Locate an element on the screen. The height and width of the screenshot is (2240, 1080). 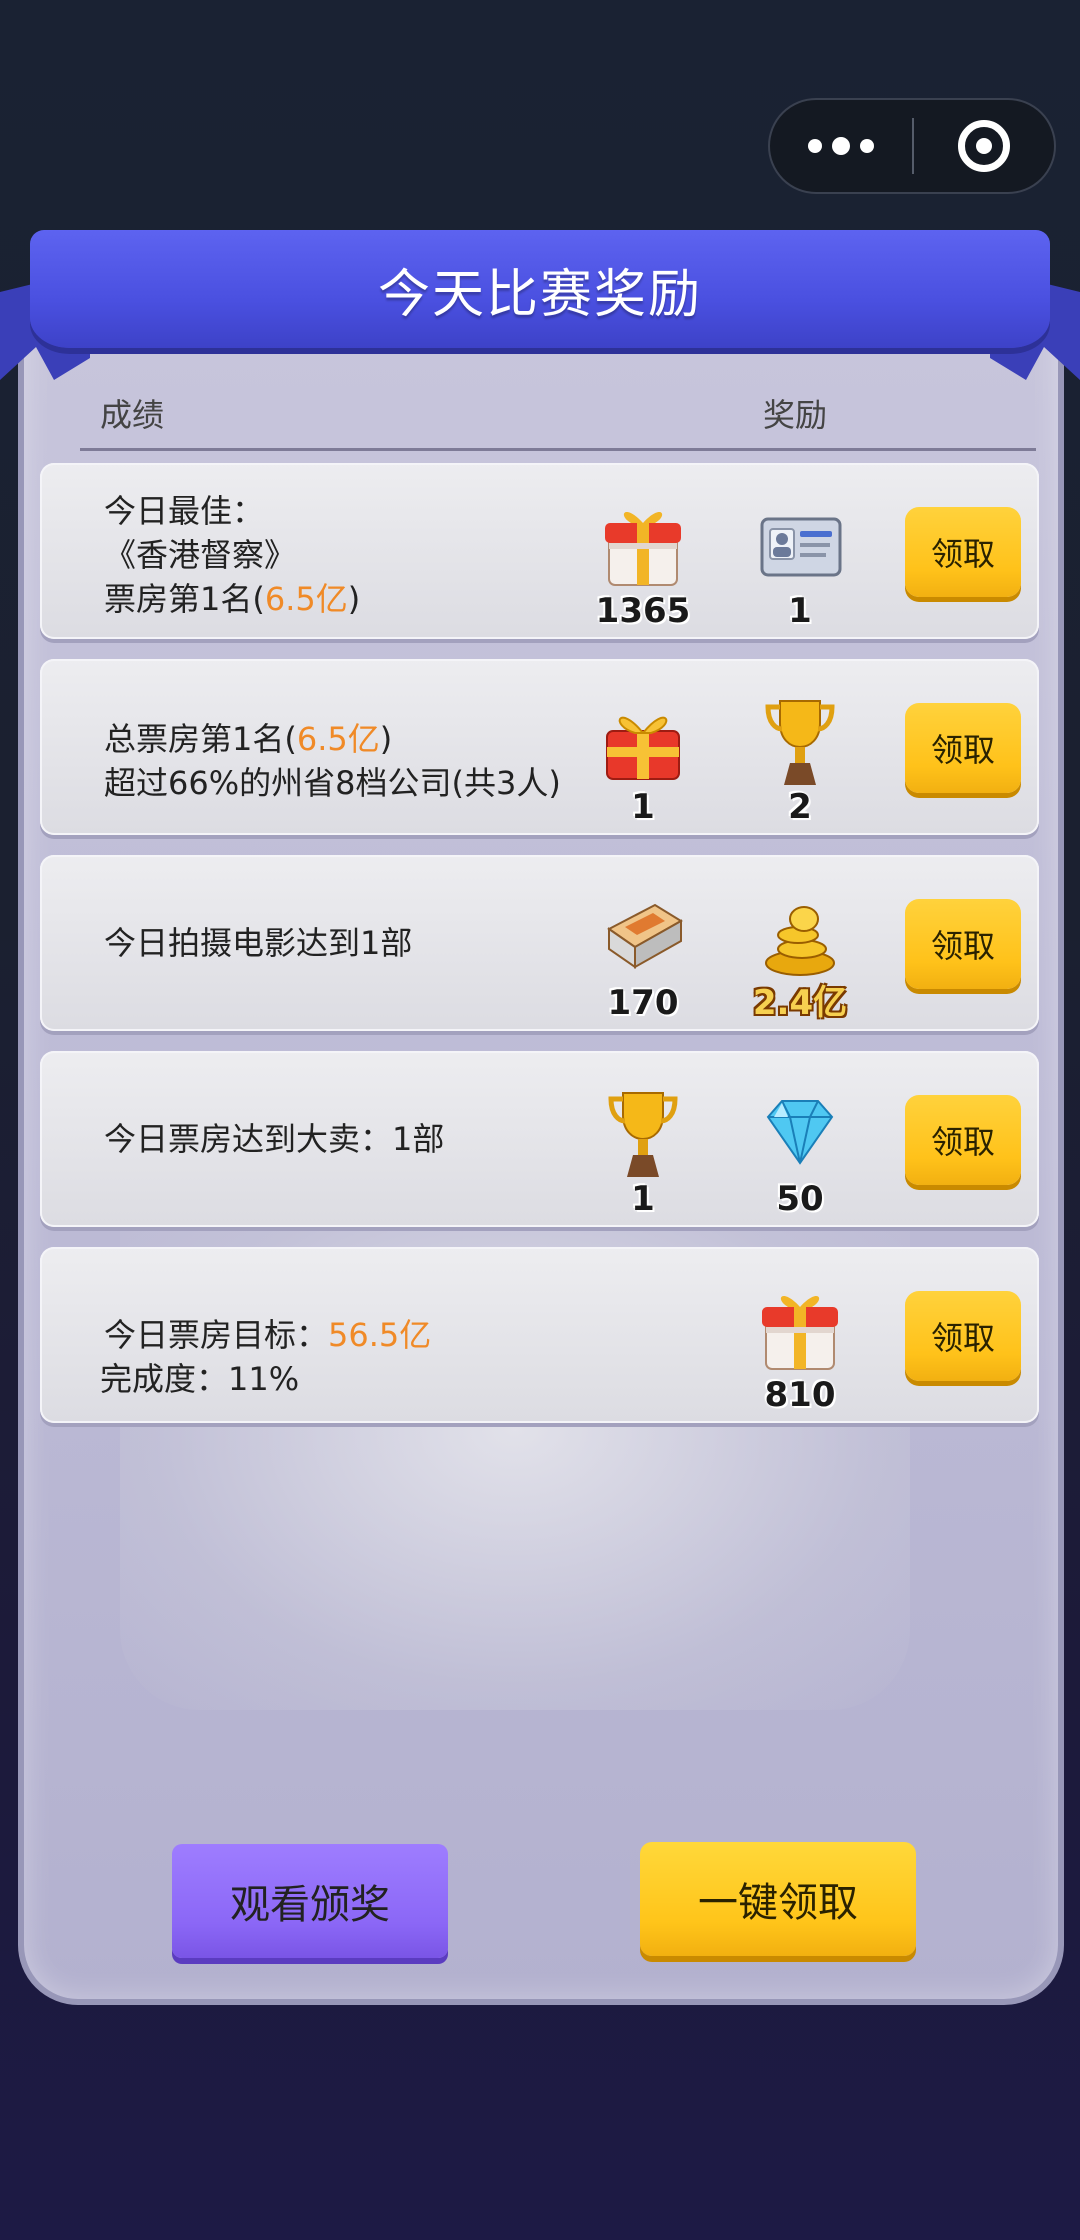
desc-line: 今日票房达到大卖：1部 is located at coordinates (274, 1139).